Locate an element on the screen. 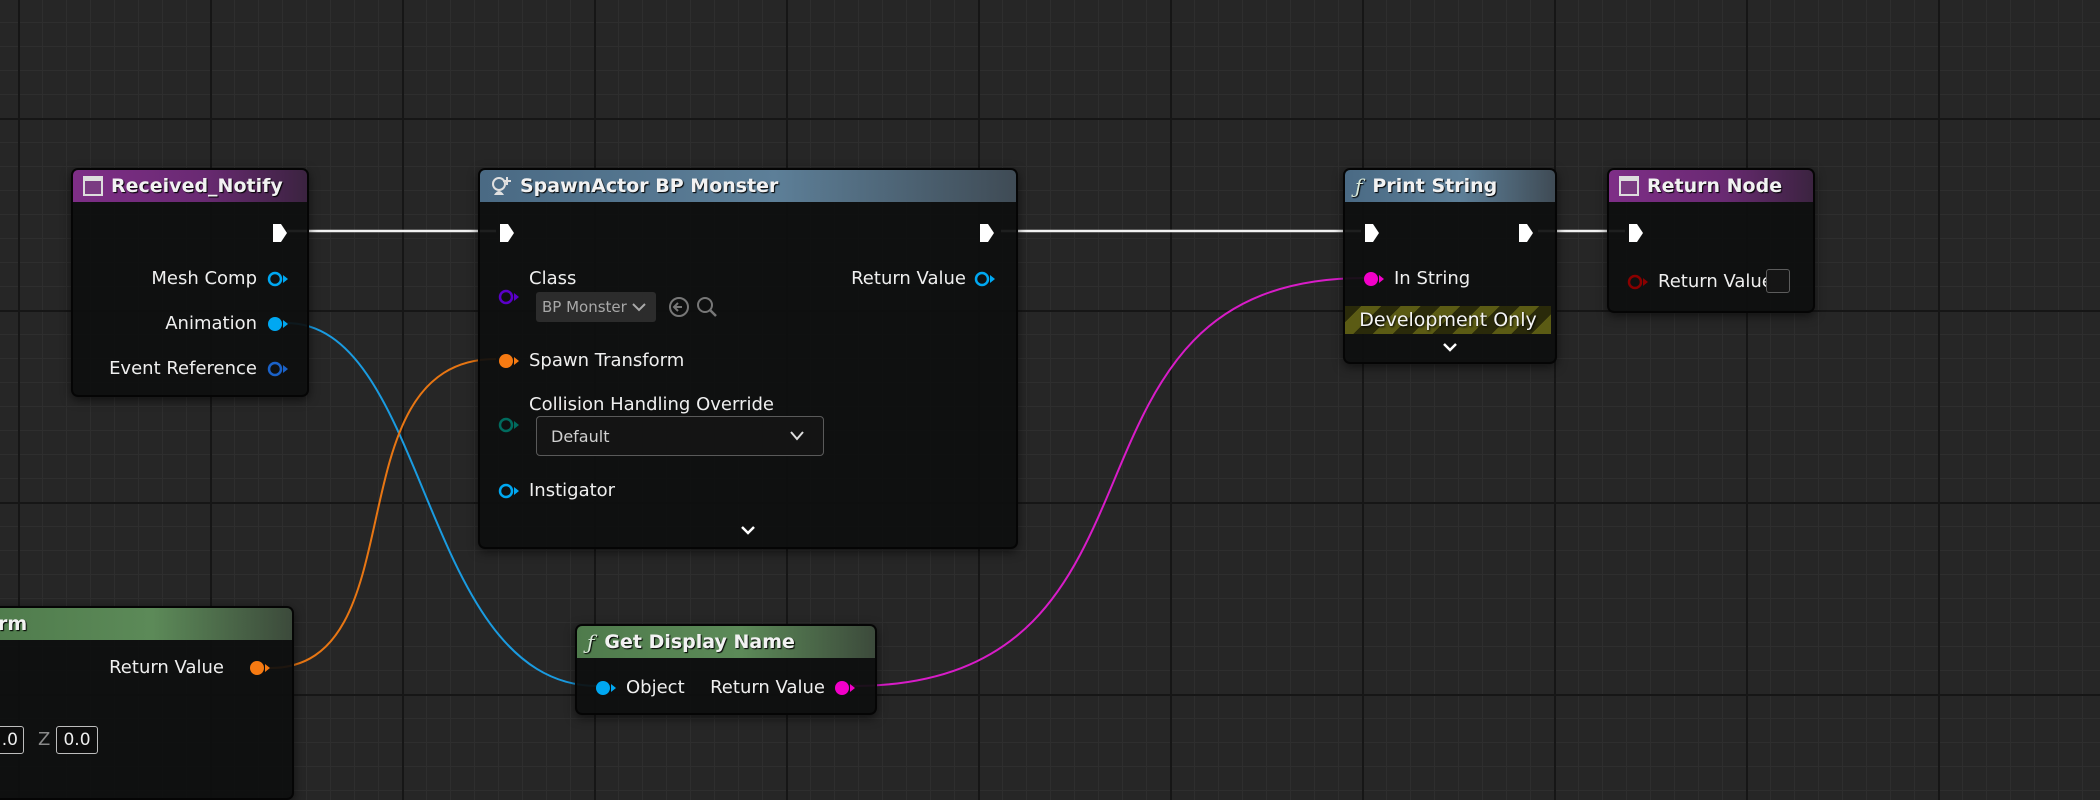 The image size is (2100, 800). spawn-transform-pin is located at coordinates (509, 361).